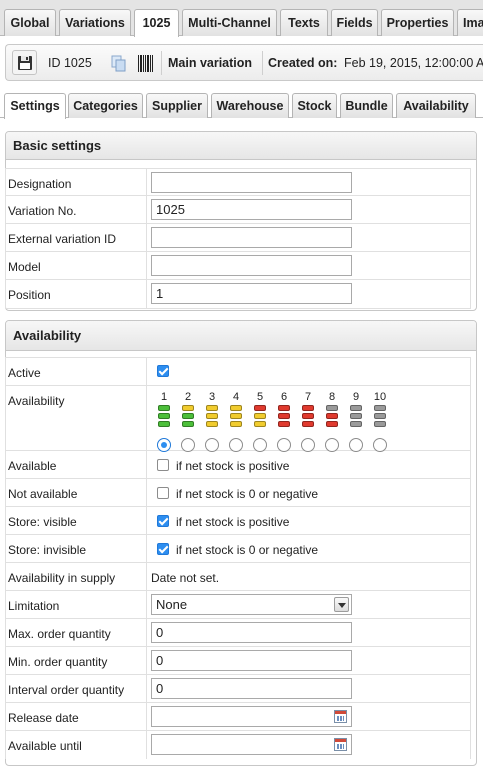 The height and width of the screenshot is (771, 483). What do you see at coordinates (380, 397) in the screenshot?
I see `availability-level-number: 10` at bounding box center [380, 397].